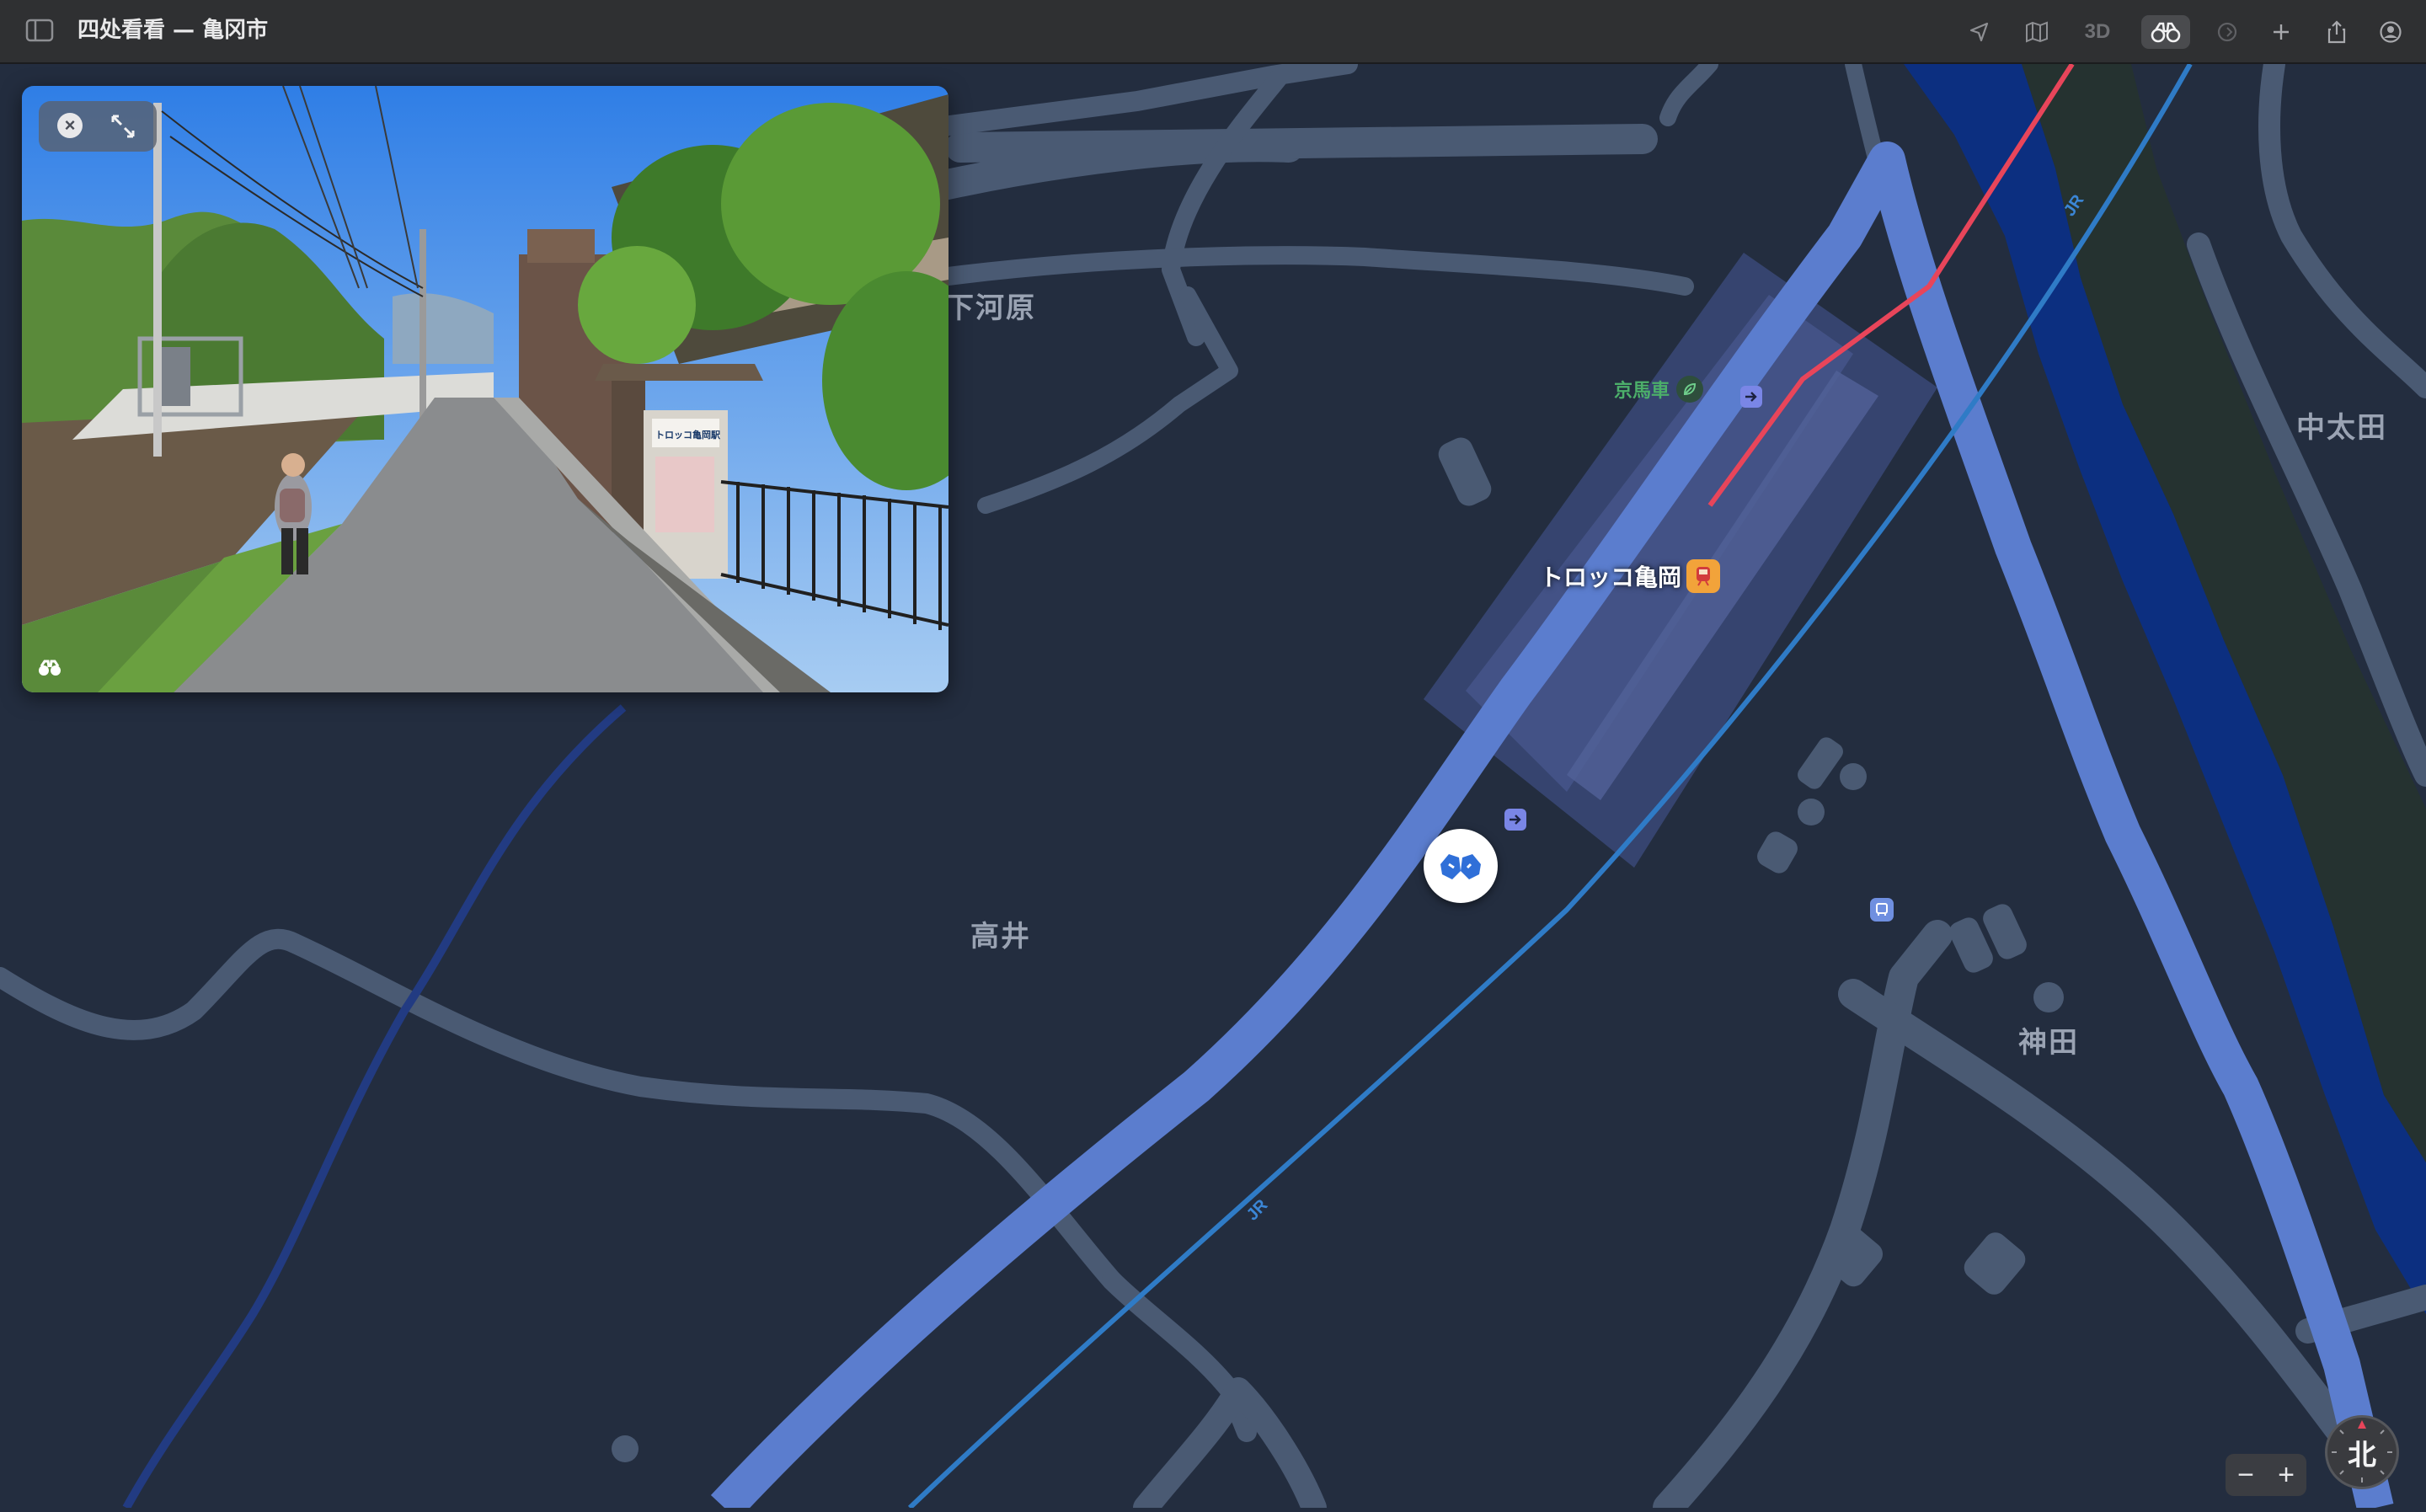 The image size is (2426, 1512). Describe the element at coordinates (70, 125) in the screenshot. I see `close-icon: ×` at that location.